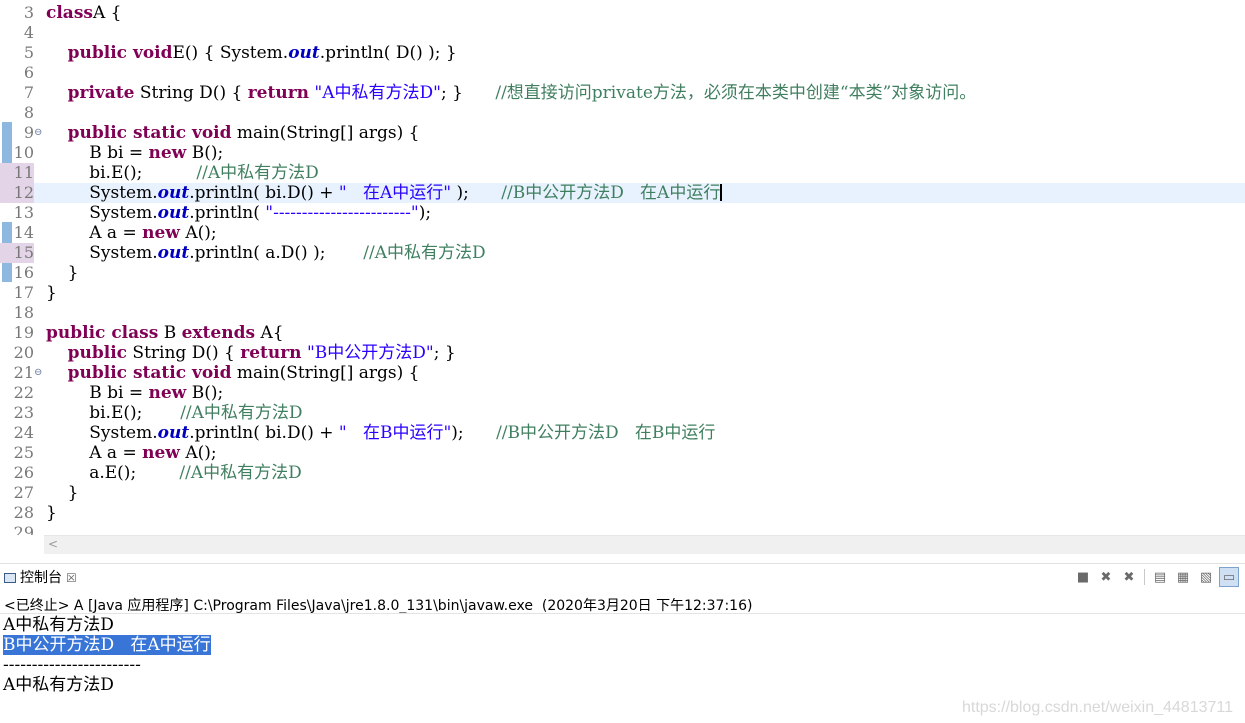 Image resolution: width=1245 pixels, height=723 pixels. What do you see at coordinates (102, 333) in the screenshot?
I see `code-token: public class` at bounding box center [102, 333].